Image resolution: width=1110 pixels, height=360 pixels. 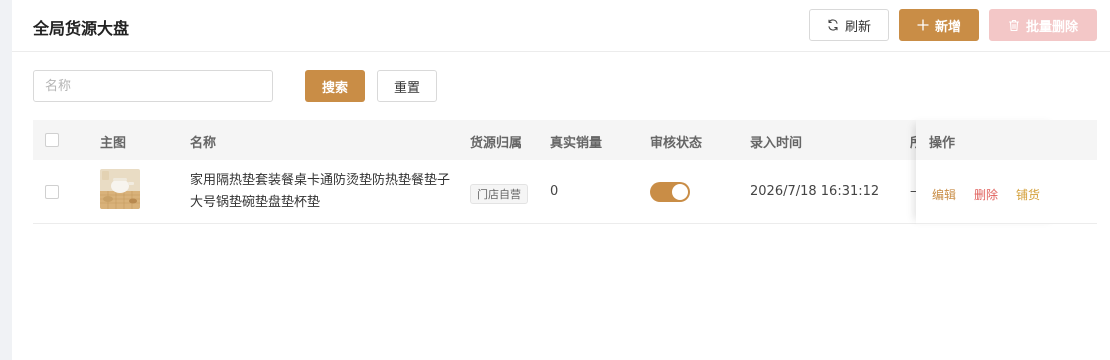 I want to click on batch-delete-button: 批量删除, so click(x=1043, y=25).